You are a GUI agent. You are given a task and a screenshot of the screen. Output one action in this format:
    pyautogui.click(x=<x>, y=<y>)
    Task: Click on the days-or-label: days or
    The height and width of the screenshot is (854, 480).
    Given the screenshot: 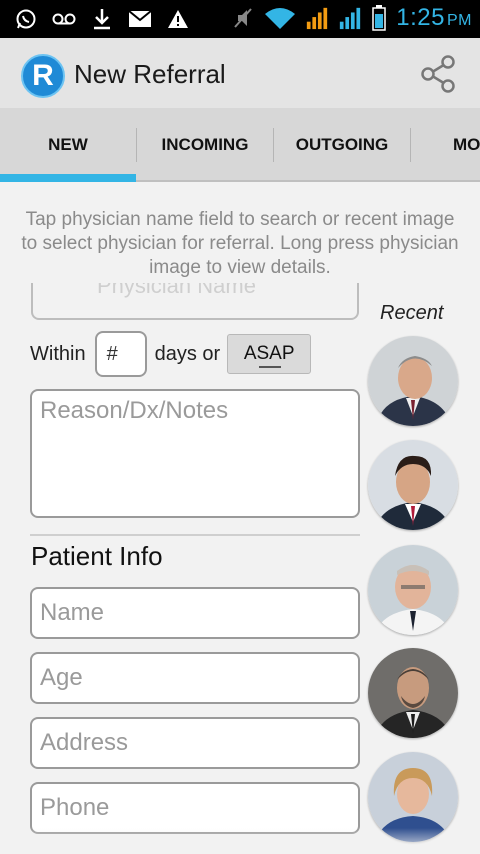 What is the action you would take?
    pyautogui.click(x=187, y=353)
    